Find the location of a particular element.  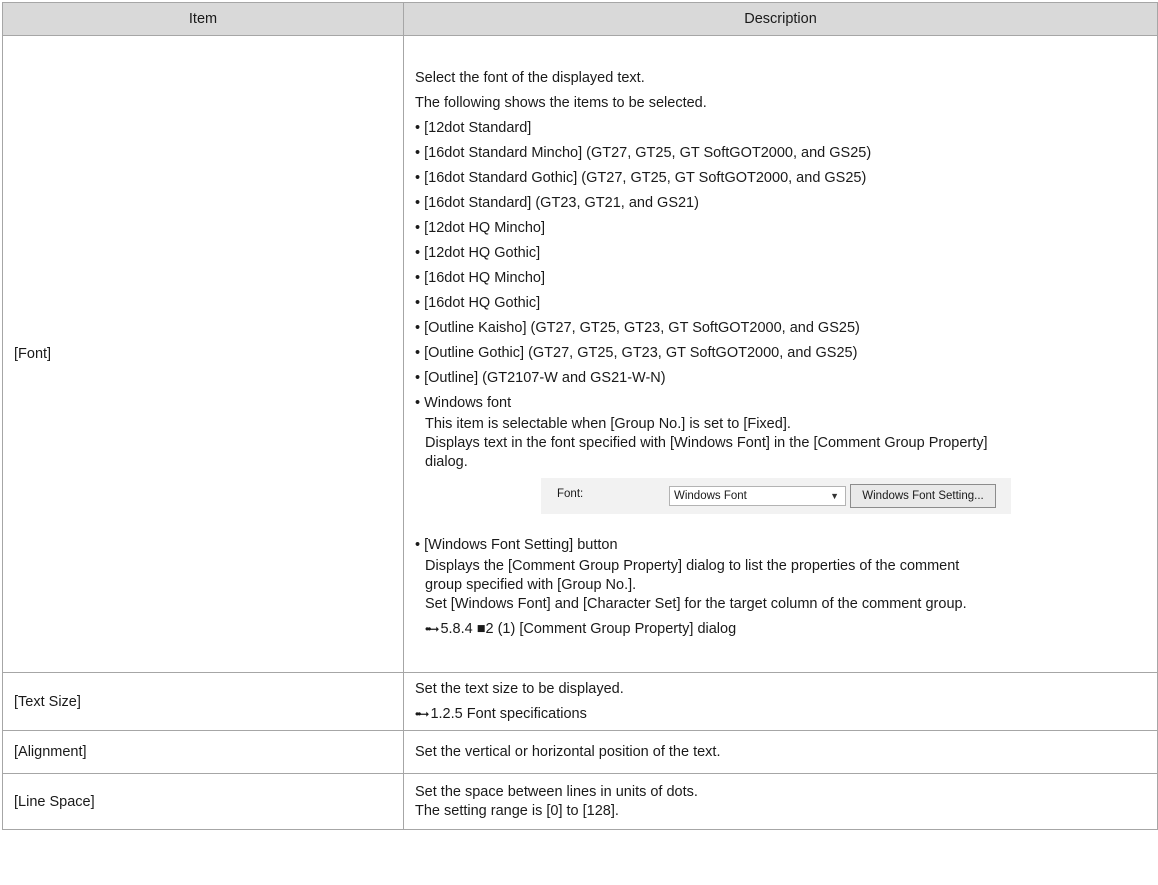

reference-link: ••➞ 1.2.5 Font specifications is located at coordinates (781, 714).